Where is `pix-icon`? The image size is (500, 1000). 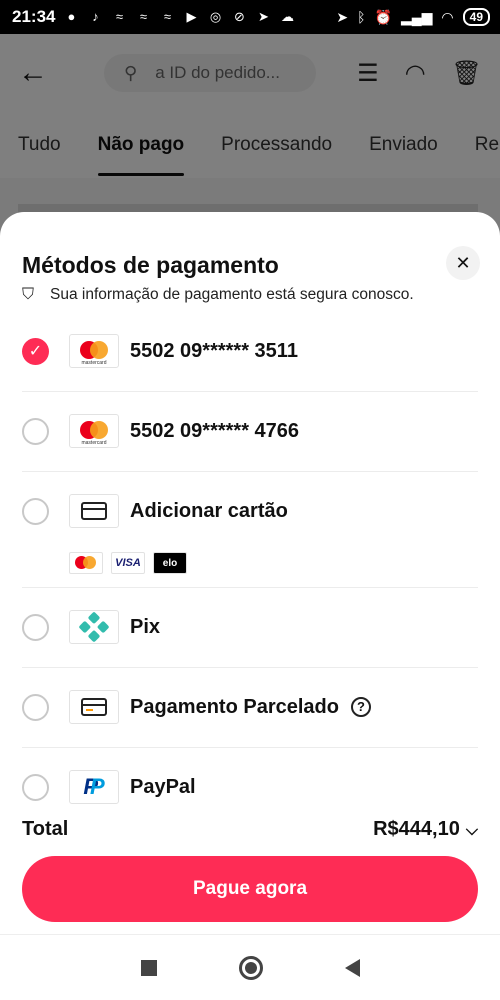 pix-icon is located at coordinates (94, 627).